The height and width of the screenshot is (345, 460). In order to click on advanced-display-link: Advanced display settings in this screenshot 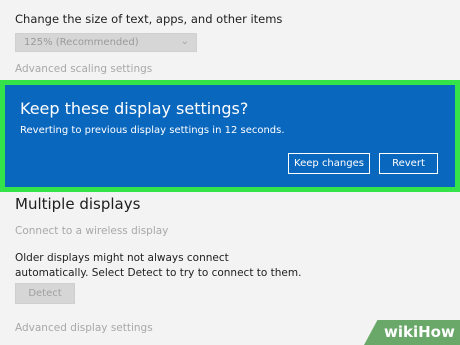, I will do `click(84, 328)`.